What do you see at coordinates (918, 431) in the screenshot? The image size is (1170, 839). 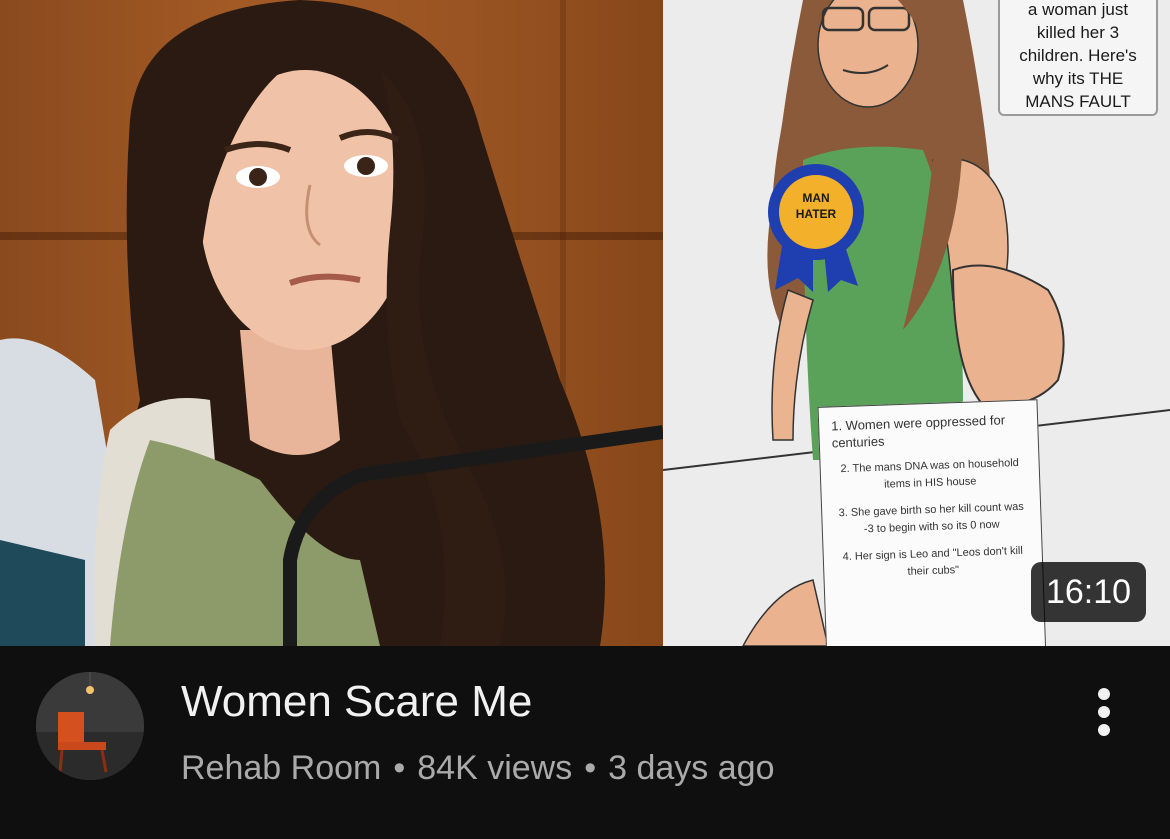 I see `paper-item: 1. Women were oppressed for centuries` at bounding box center [918, 431].